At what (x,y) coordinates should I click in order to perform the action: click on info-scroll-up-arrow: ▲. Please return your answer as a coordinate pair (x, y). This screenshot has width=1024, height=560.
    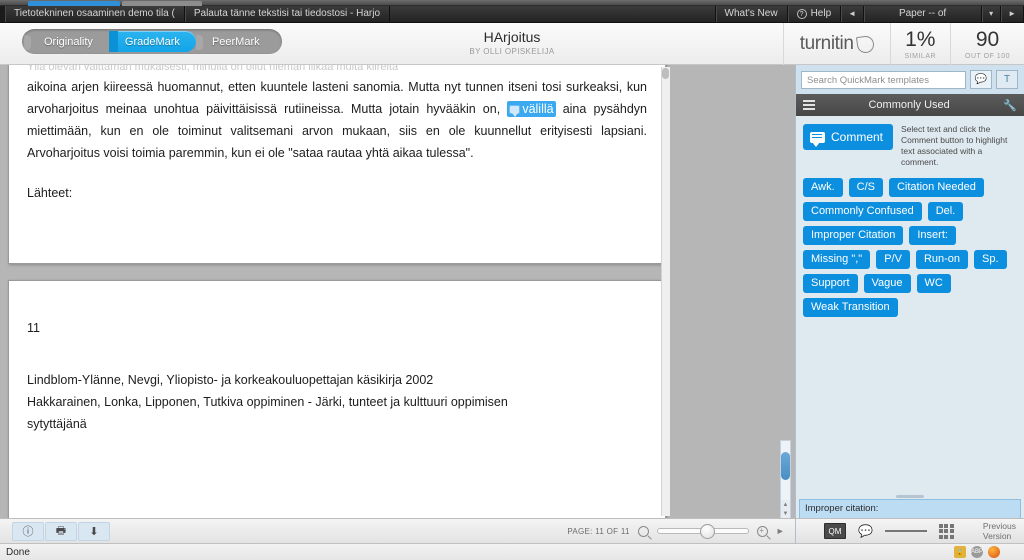
    Looking at the image, I should click on (785, 504).